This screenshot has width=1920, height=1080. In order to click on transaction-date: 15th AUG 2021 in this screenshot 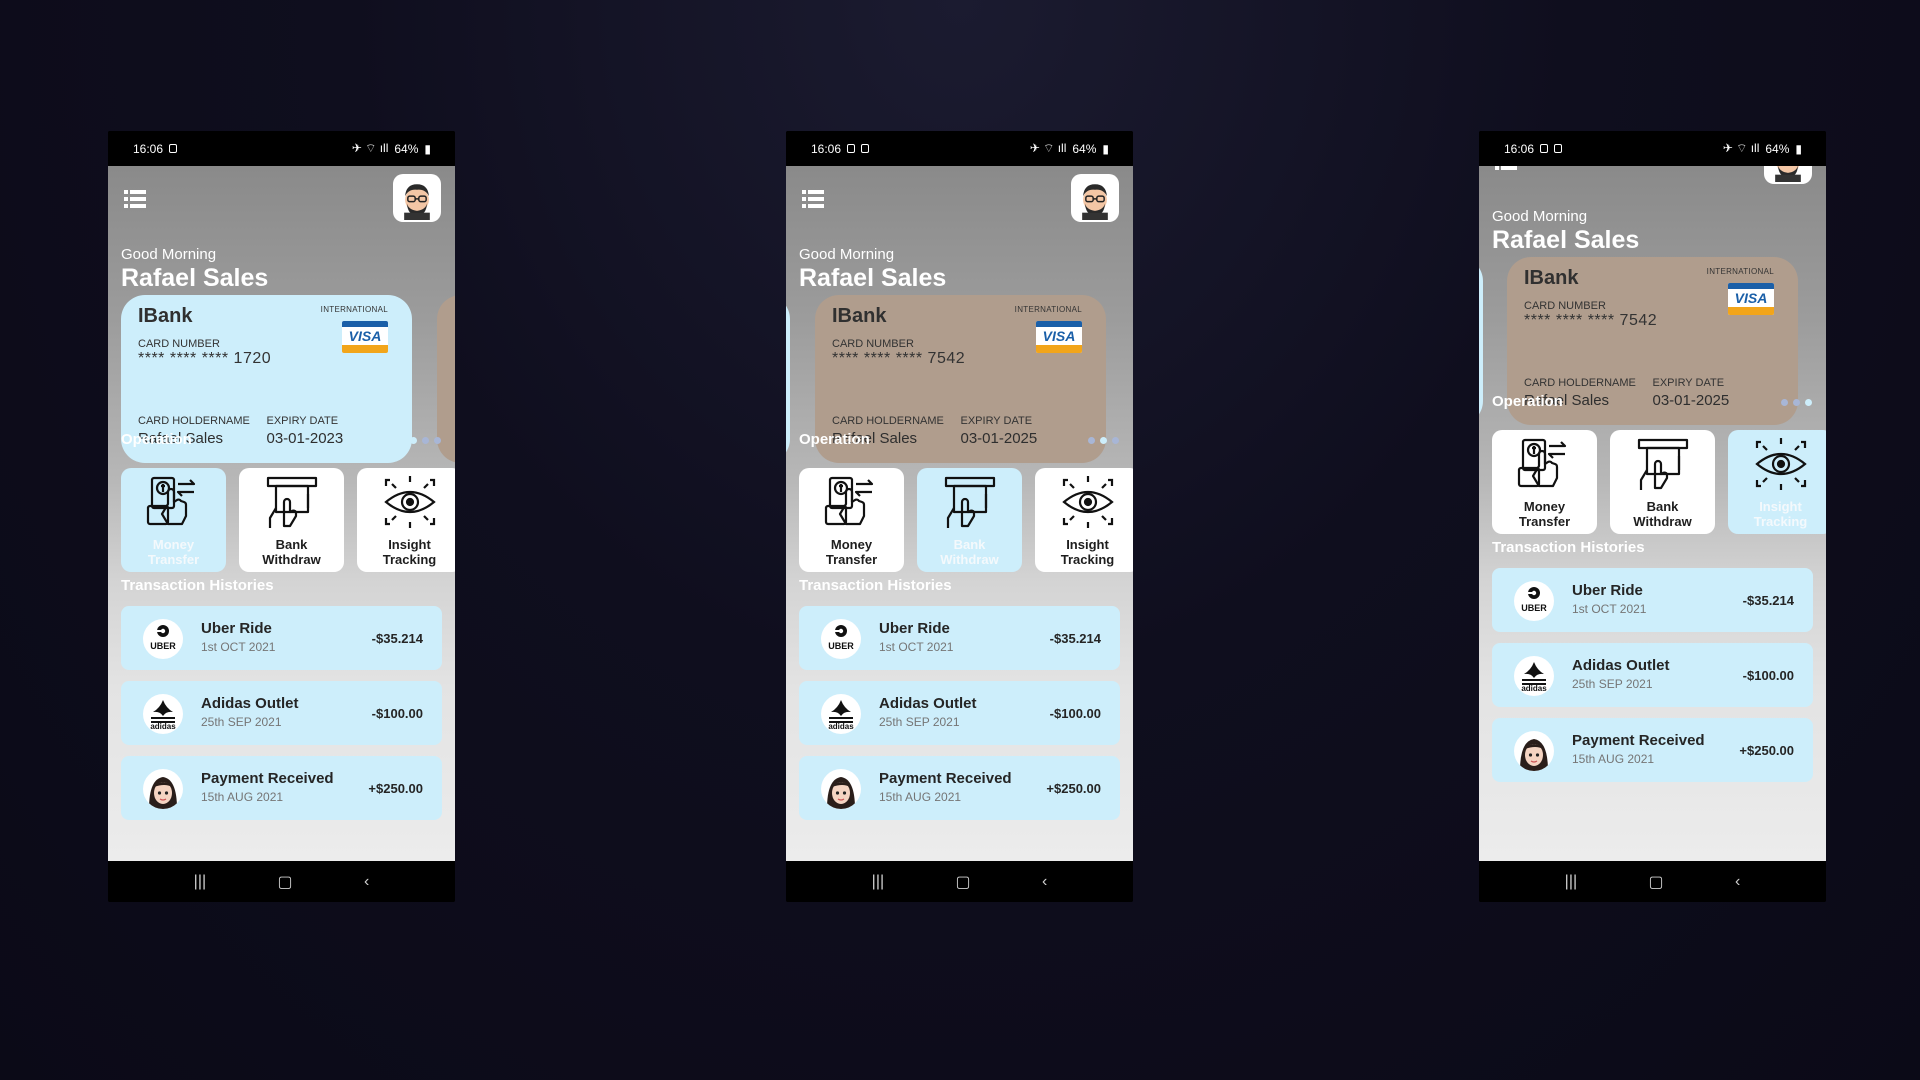, I will do `click(242, 797)`.